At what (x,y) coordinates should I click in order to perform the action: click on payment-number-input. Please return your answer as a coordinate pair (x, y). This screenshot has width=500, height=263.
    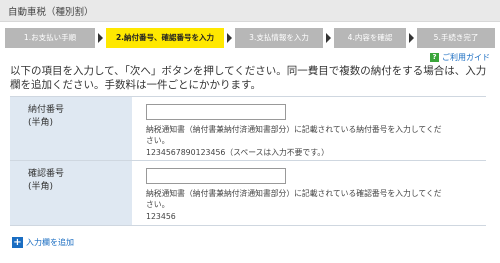
    Looking at the image, I should click on (216, 112).